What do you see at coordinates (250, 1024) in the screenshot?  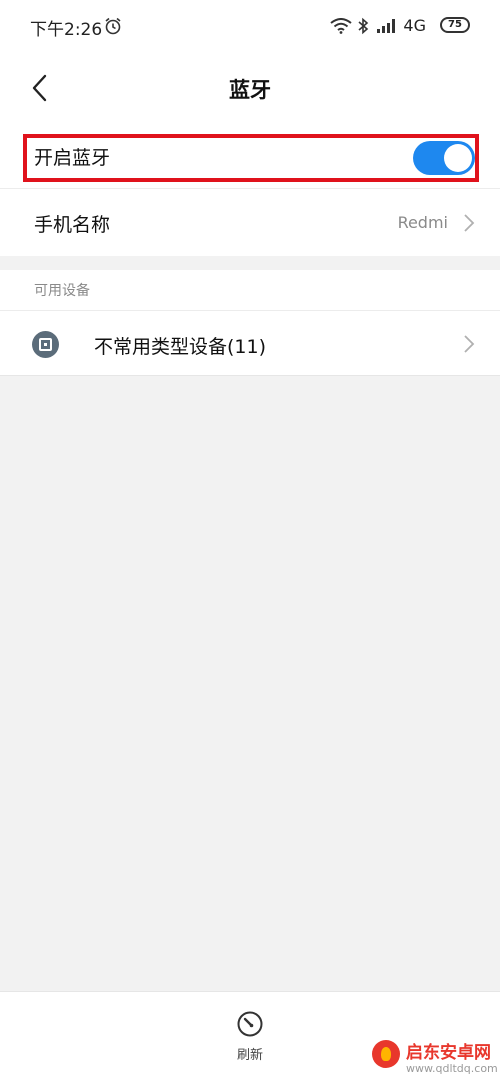 I see `refresh-icon` at bounding box center [250, 1024].